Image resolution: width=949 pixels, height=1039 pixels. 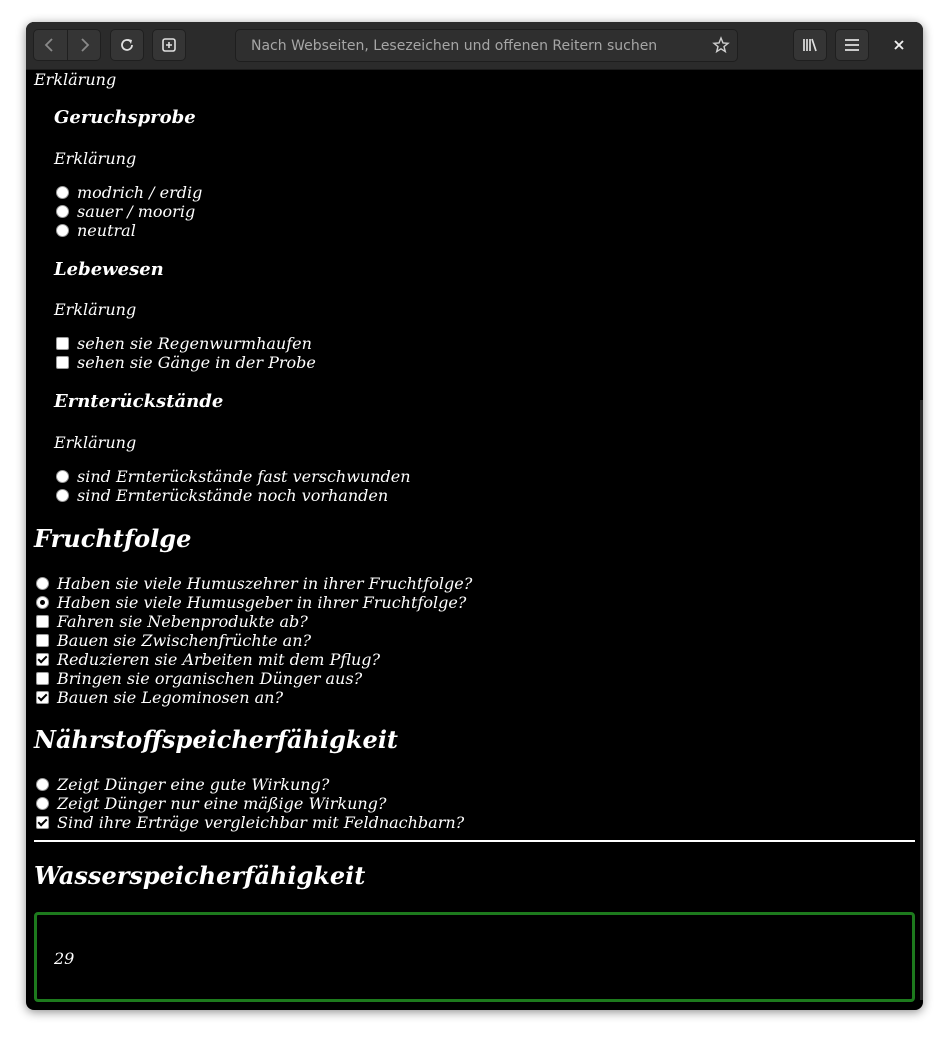 I want to click on library-button, so click(x=810, y=45).